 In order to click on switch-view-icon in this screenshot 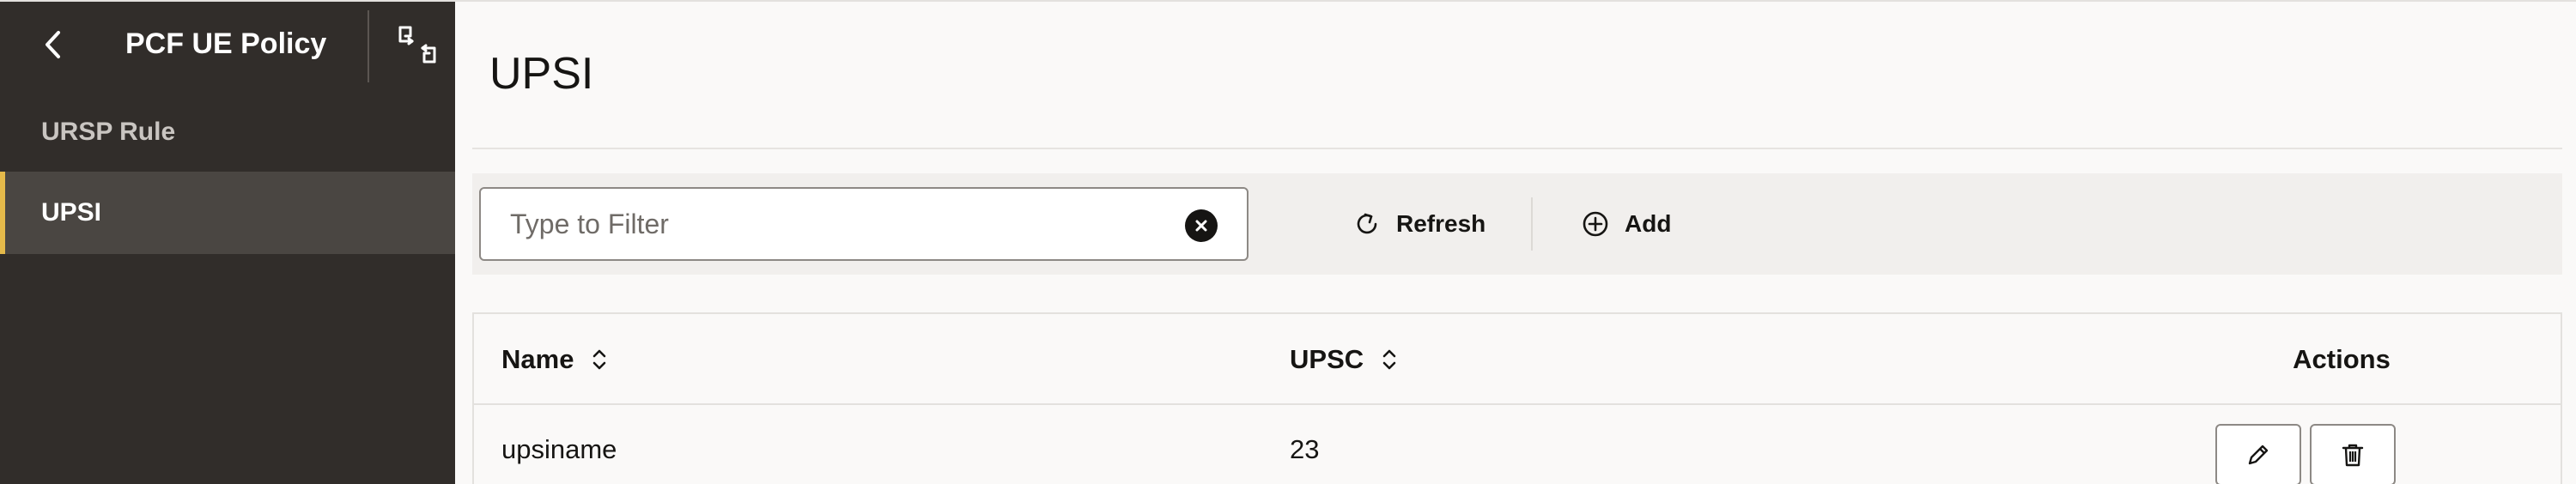, I will do `click(417, 45)`.